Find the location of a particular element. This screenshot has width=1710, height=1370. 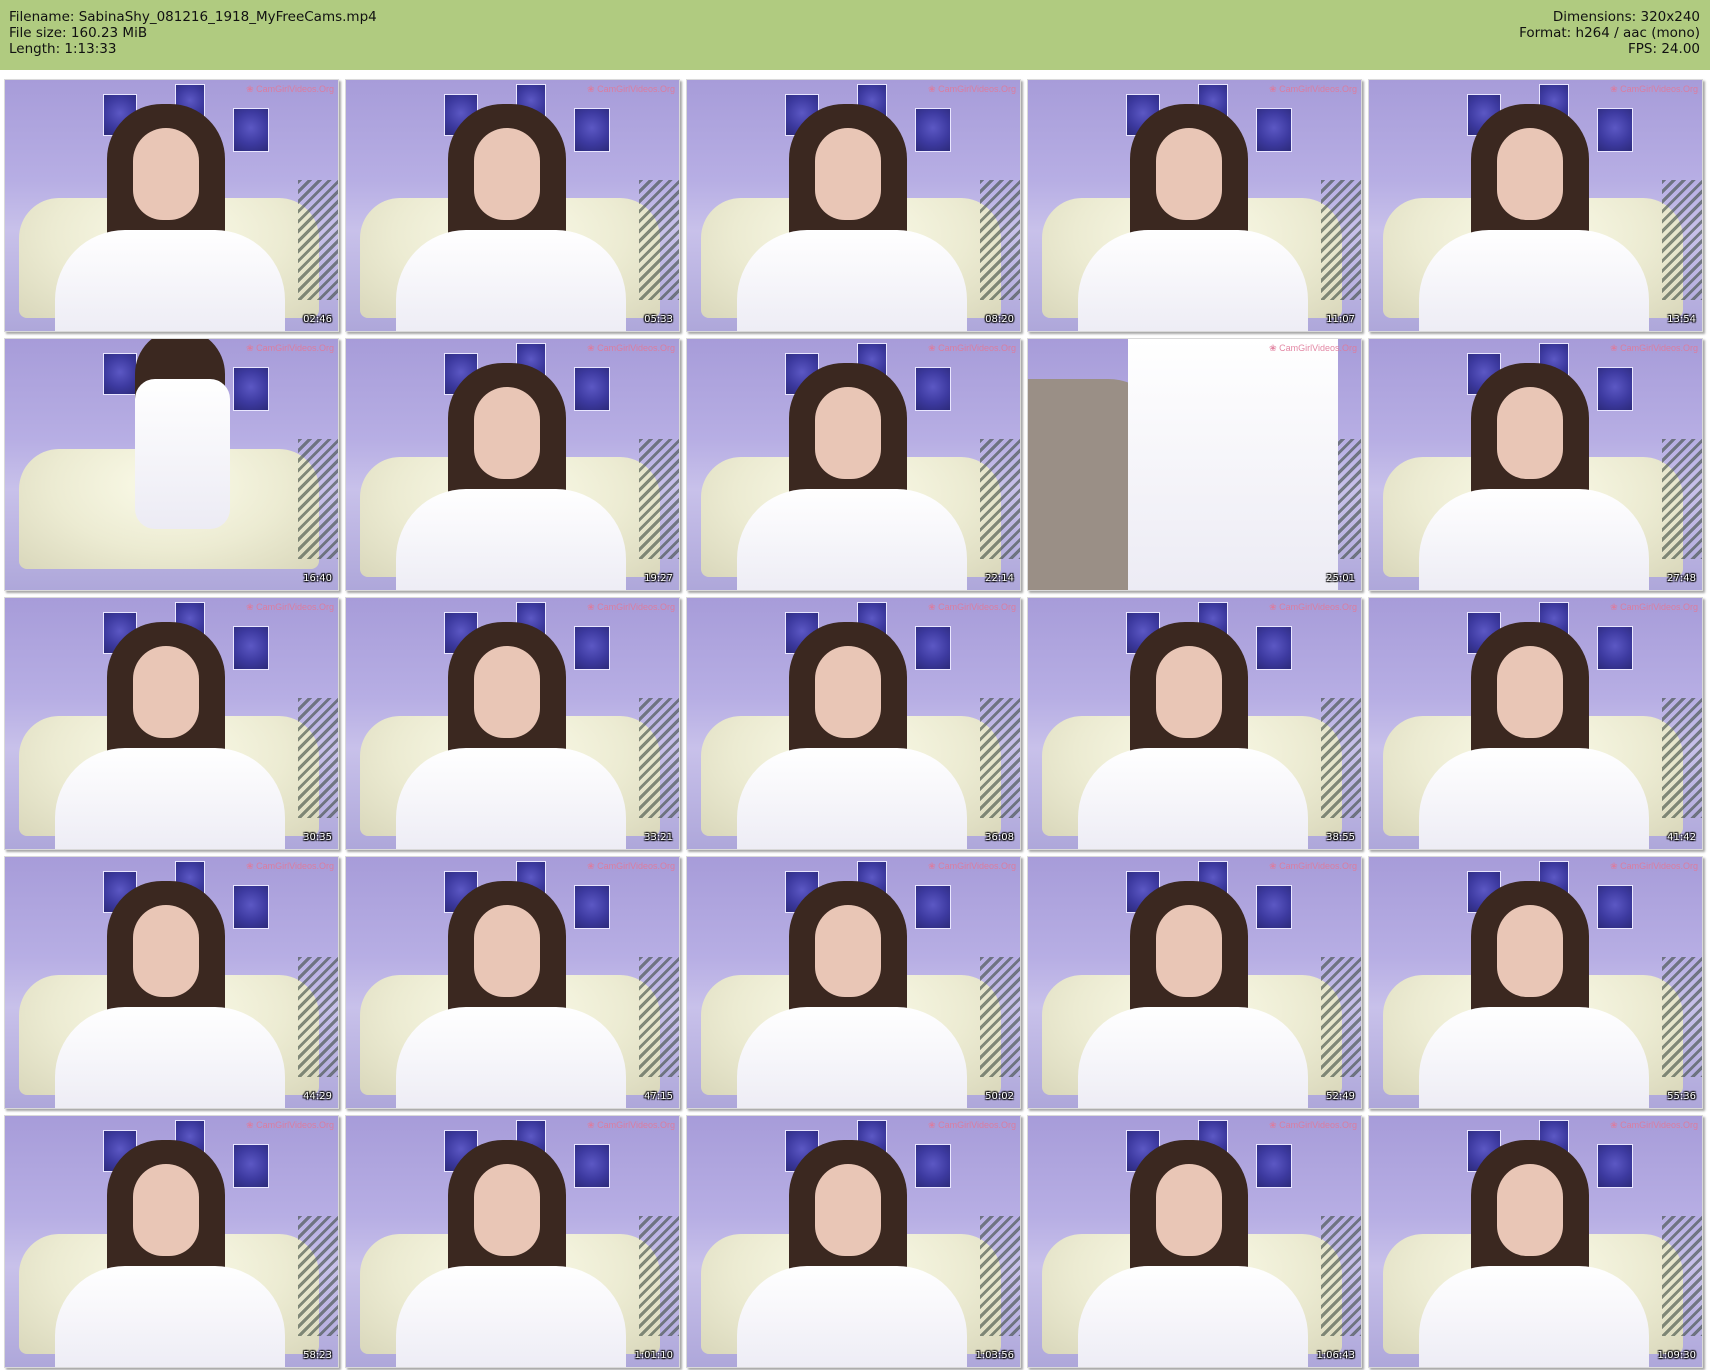

frame-timestamp: 22:14 is located at coordinates (999, 578).